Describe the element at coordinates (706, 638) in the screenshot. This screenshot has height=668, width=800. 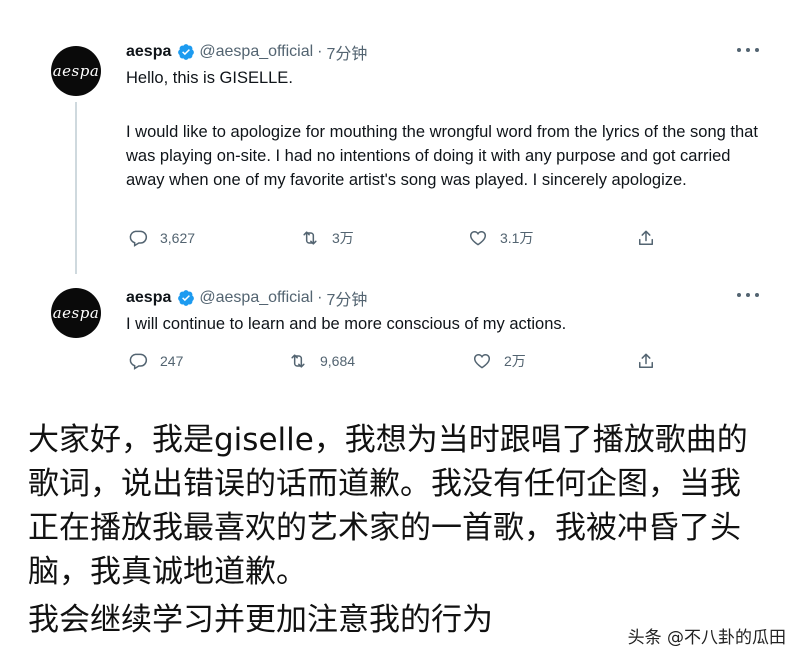
I see `watermark: 头条 @不八卦的瓜田` at that location.